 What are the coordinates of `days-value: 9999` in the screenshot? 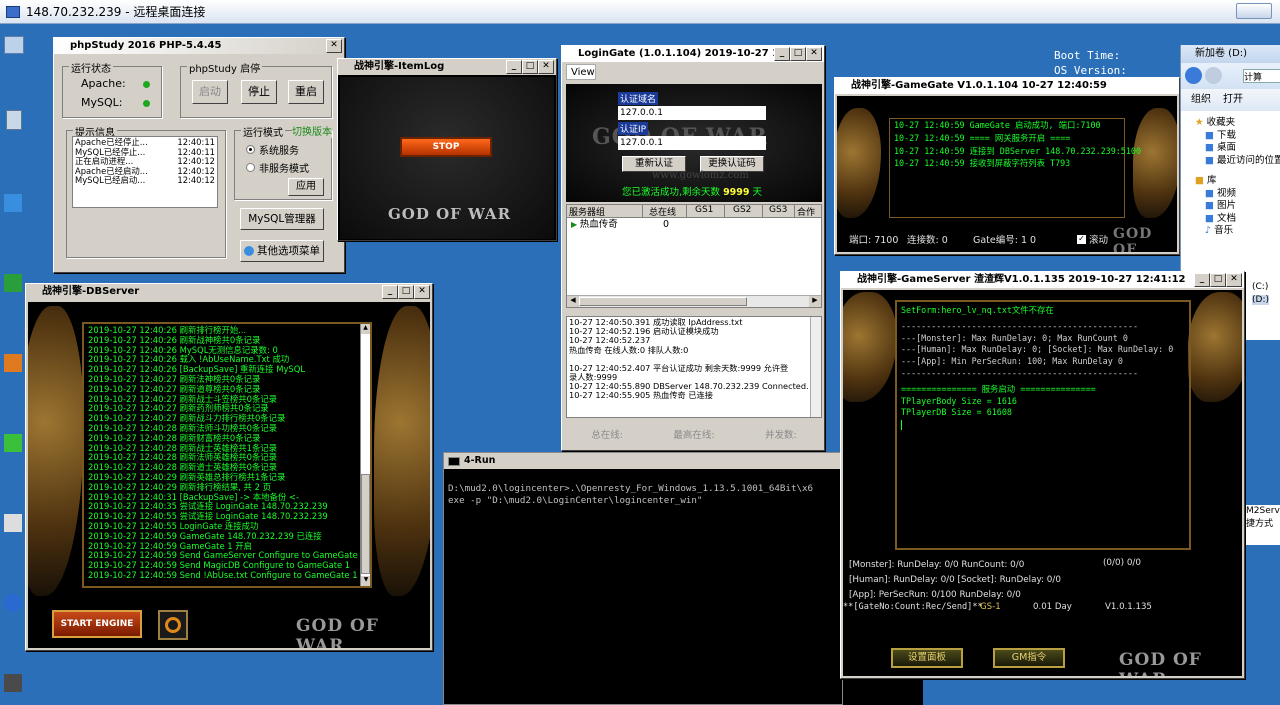 It's located at (736, 192).